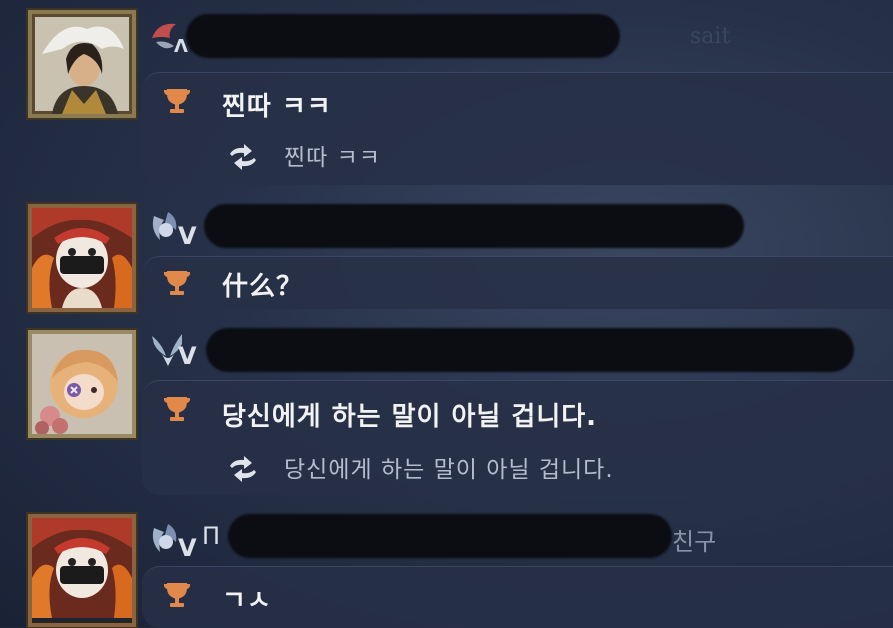 This screenshot has width=893, height=628. I want to click on avatar-portrait-icon, so click(82, 64).